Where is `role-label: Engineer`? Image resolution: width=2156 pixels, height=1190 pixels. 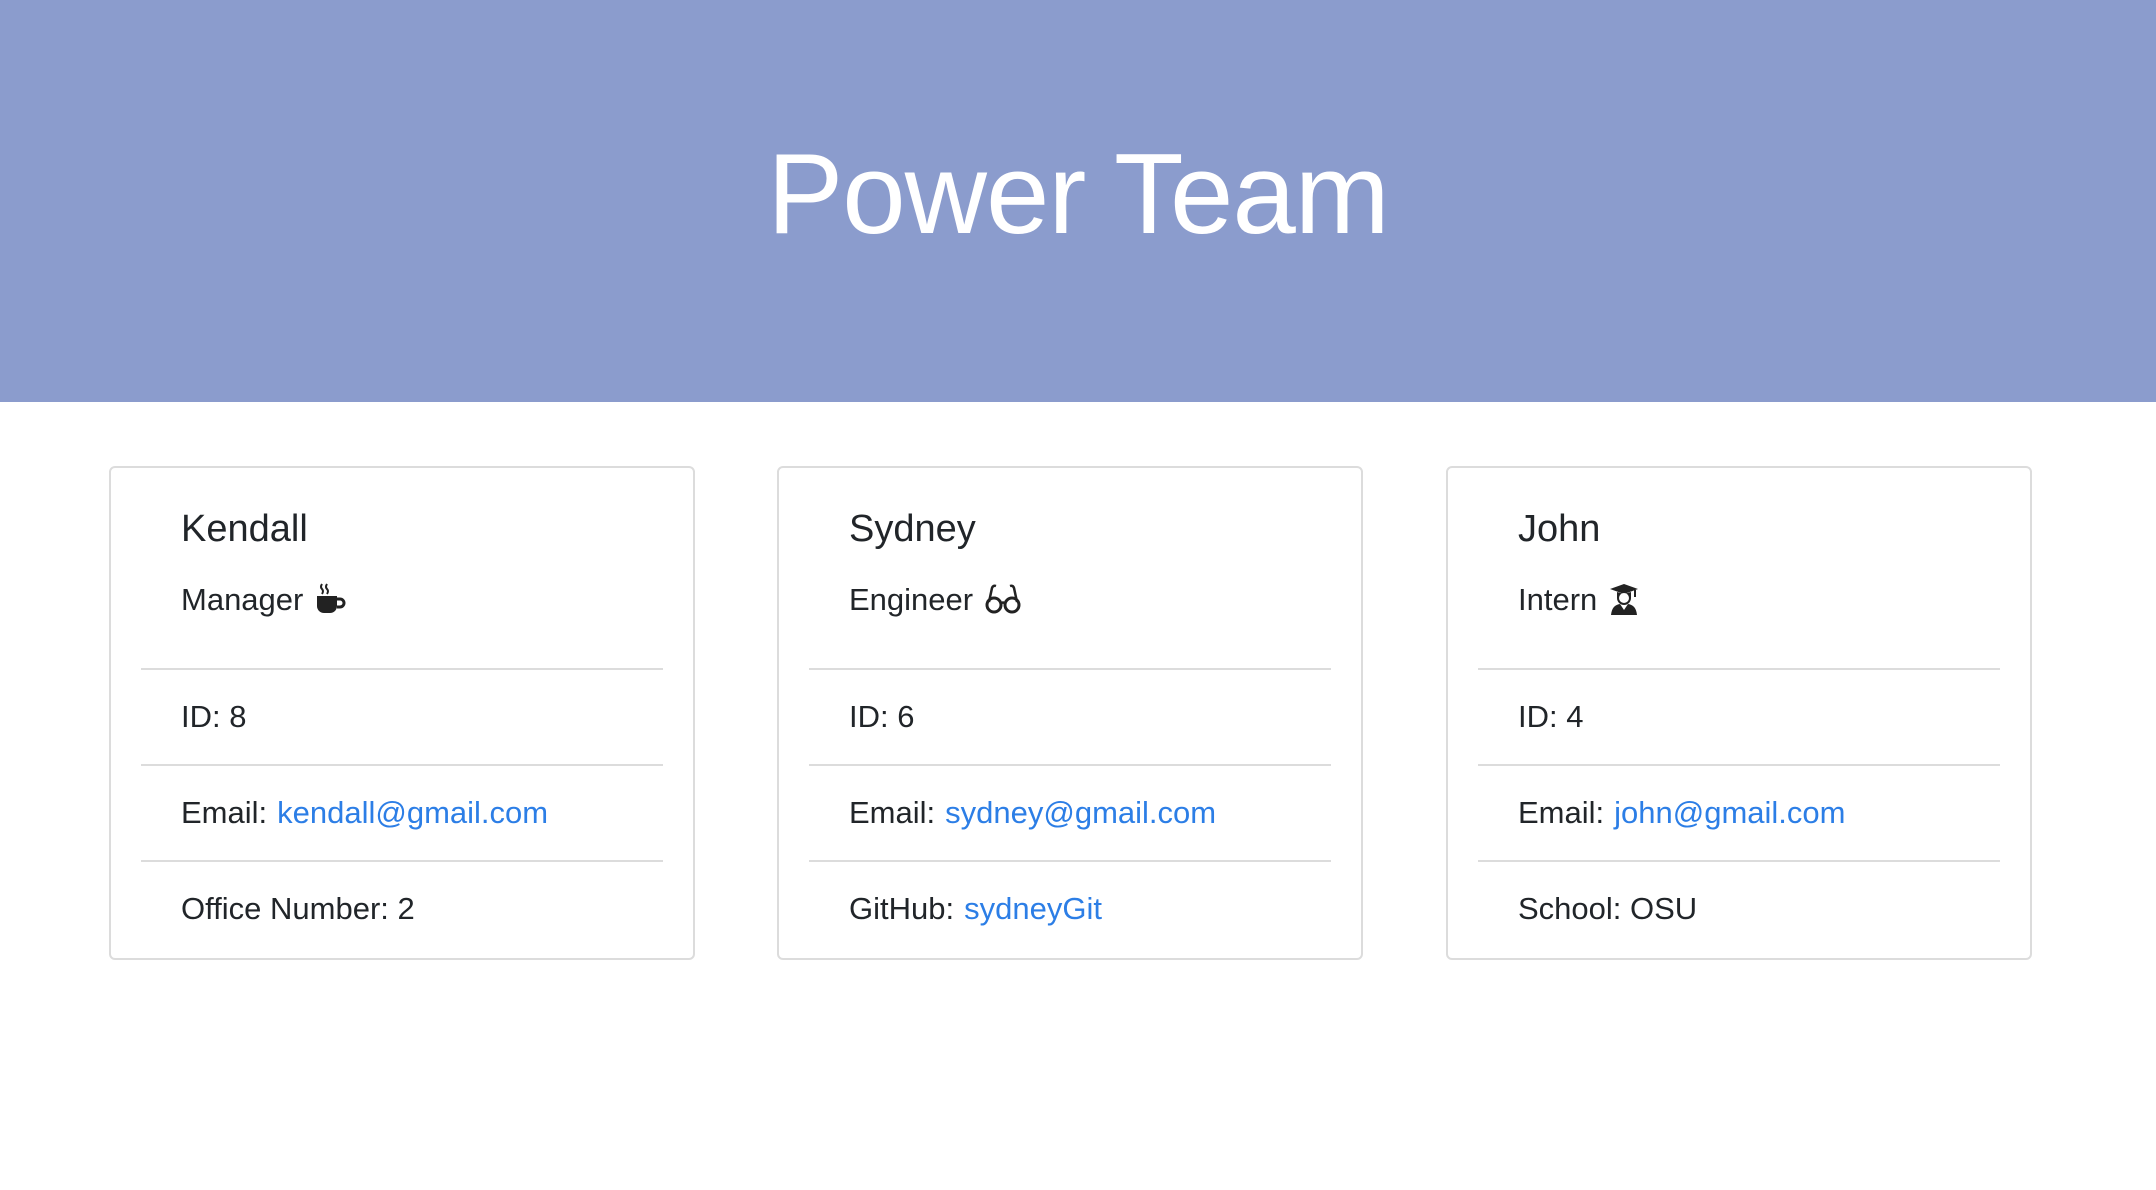
role-label: Engineer is located at coordinates (911, 599).